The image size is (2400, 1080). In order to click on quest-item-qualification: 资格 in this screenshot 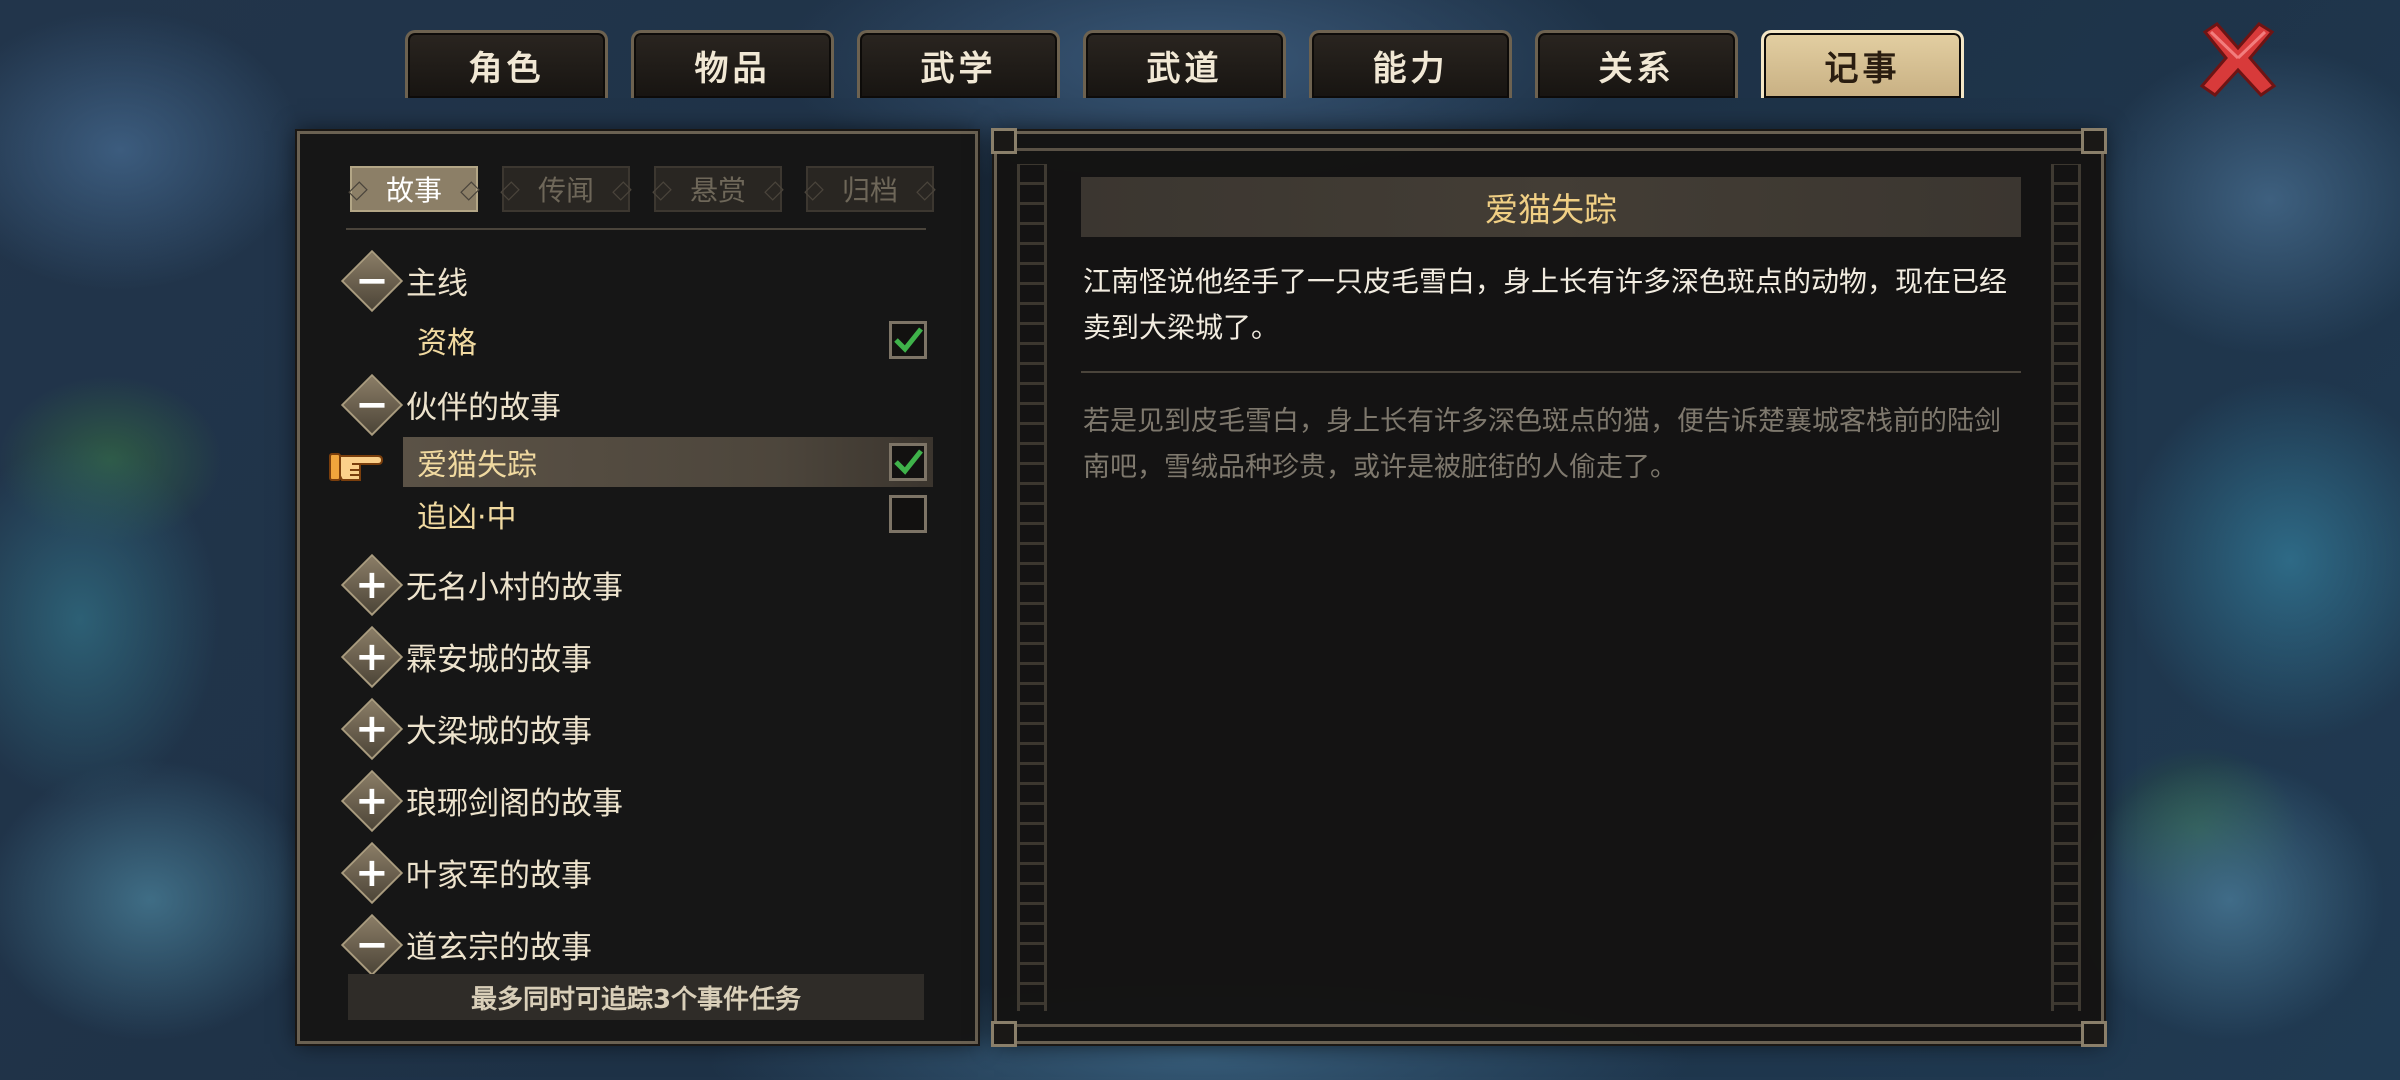, I will do `click(668, 340)`.